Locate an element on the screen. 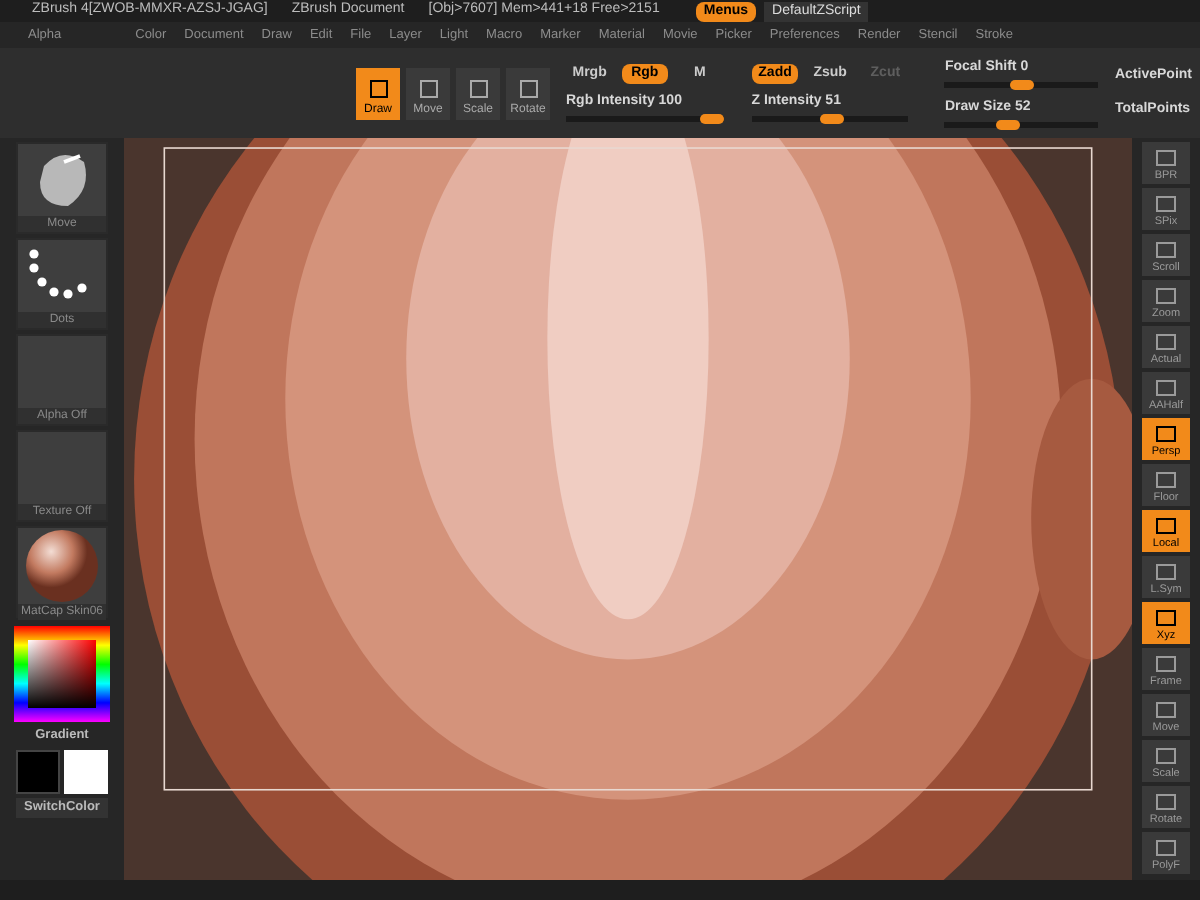  secondary-color-swatch is located at coordinates (86, 771).